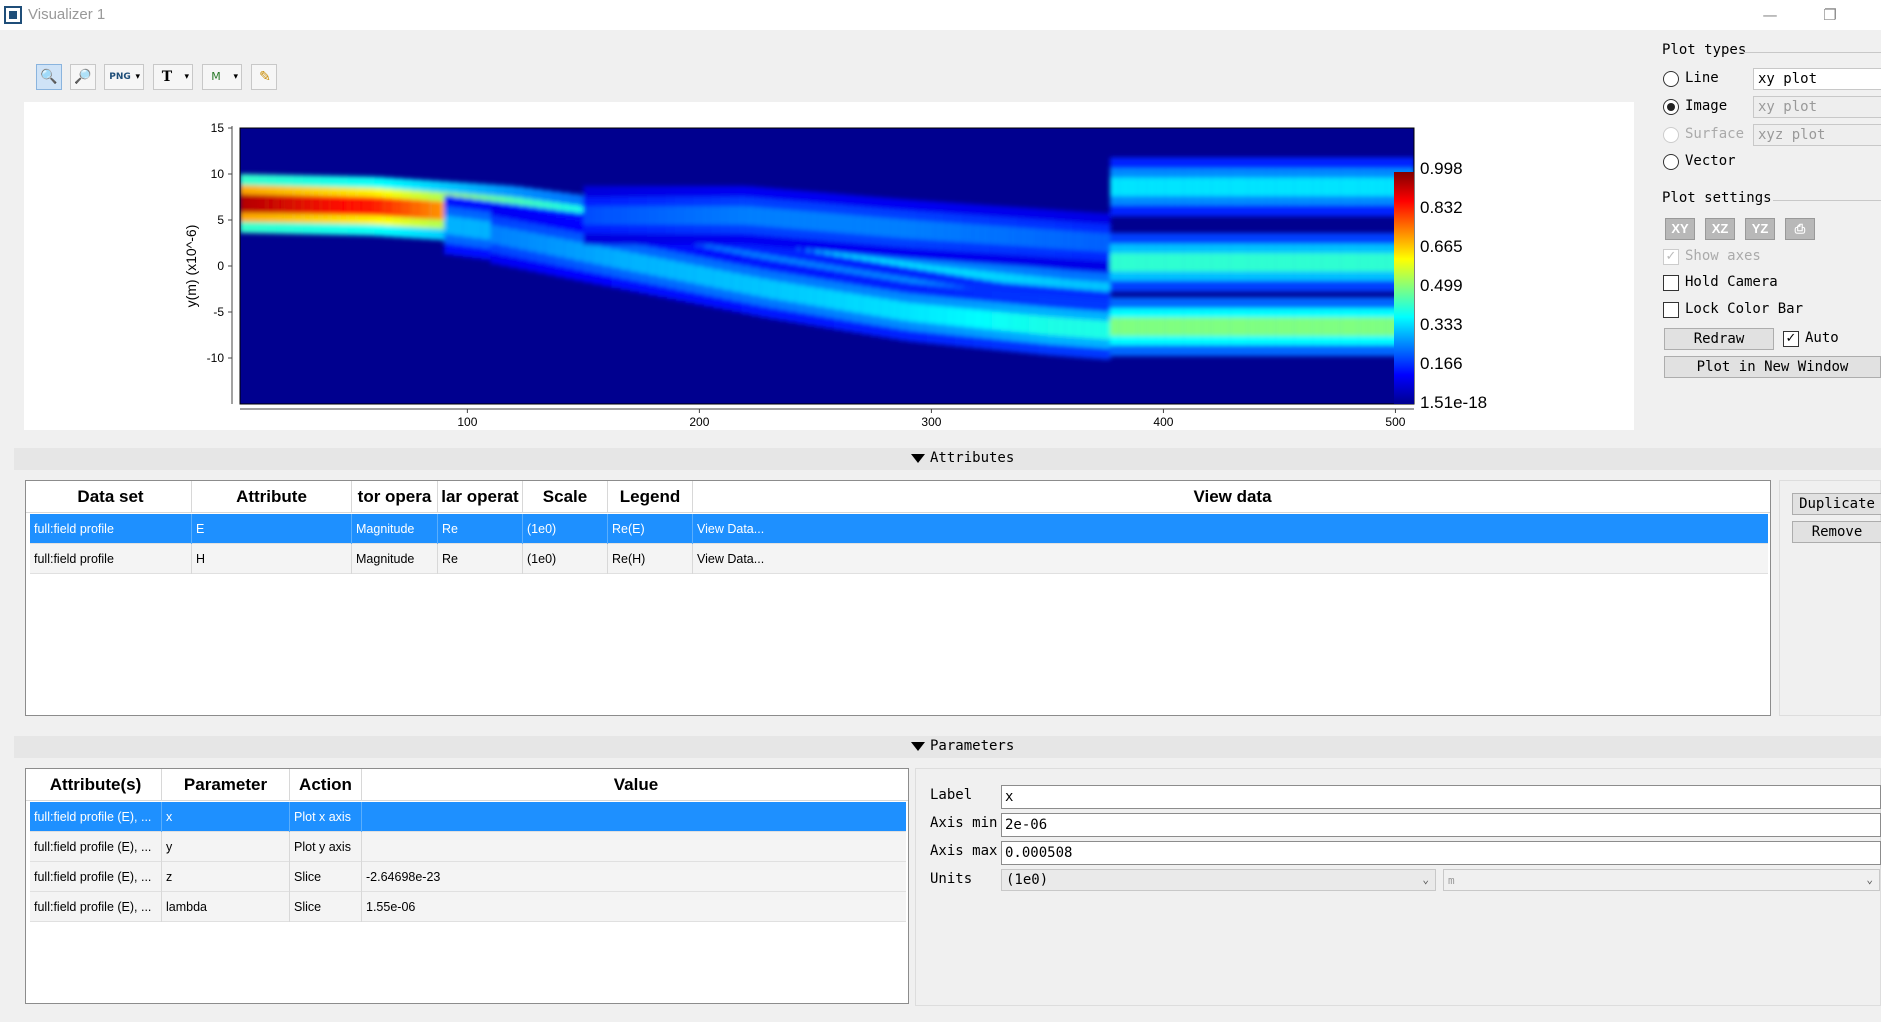 This screenshot has width=1881, height=1022. What do you see at coordinates (1671, 79) in the screenshot?
I see `radio-line` at bounding box center [1671, 79].